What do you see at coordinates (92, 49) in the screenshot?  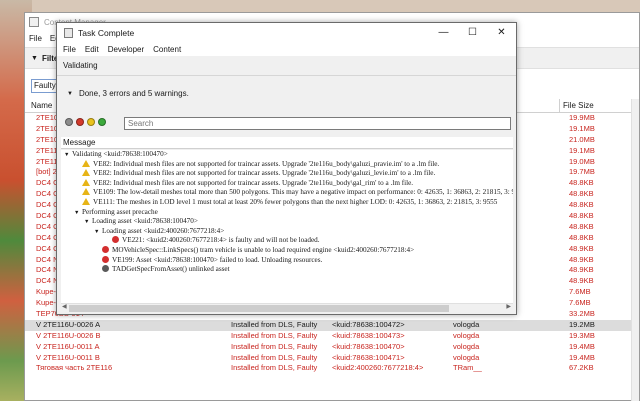 I see `menu-edit: Edit` at bounding box center [92, 49].